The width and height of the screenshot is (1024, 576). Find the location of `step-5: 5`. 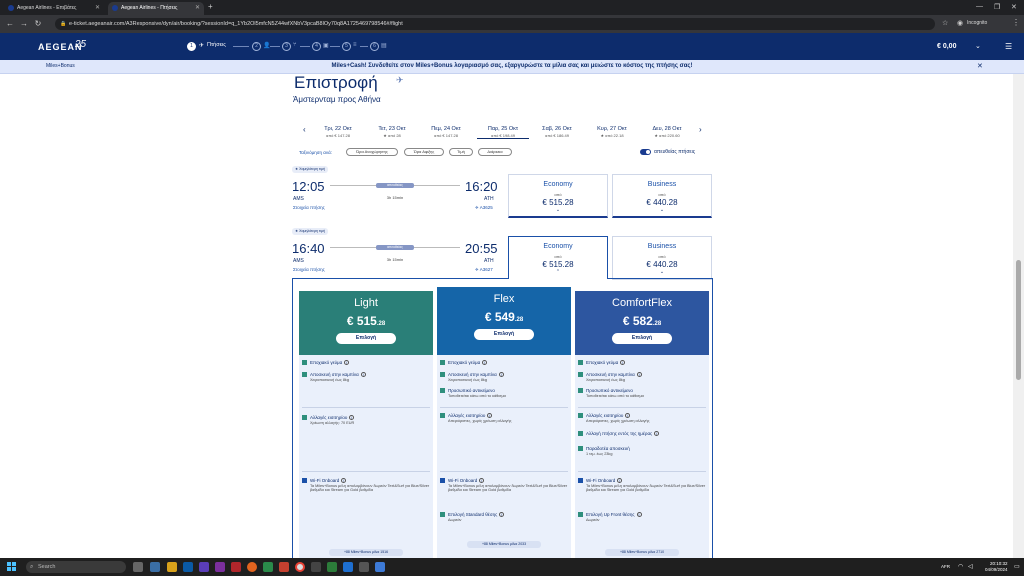

step-5: 5 is located at coordinates (346, 46).